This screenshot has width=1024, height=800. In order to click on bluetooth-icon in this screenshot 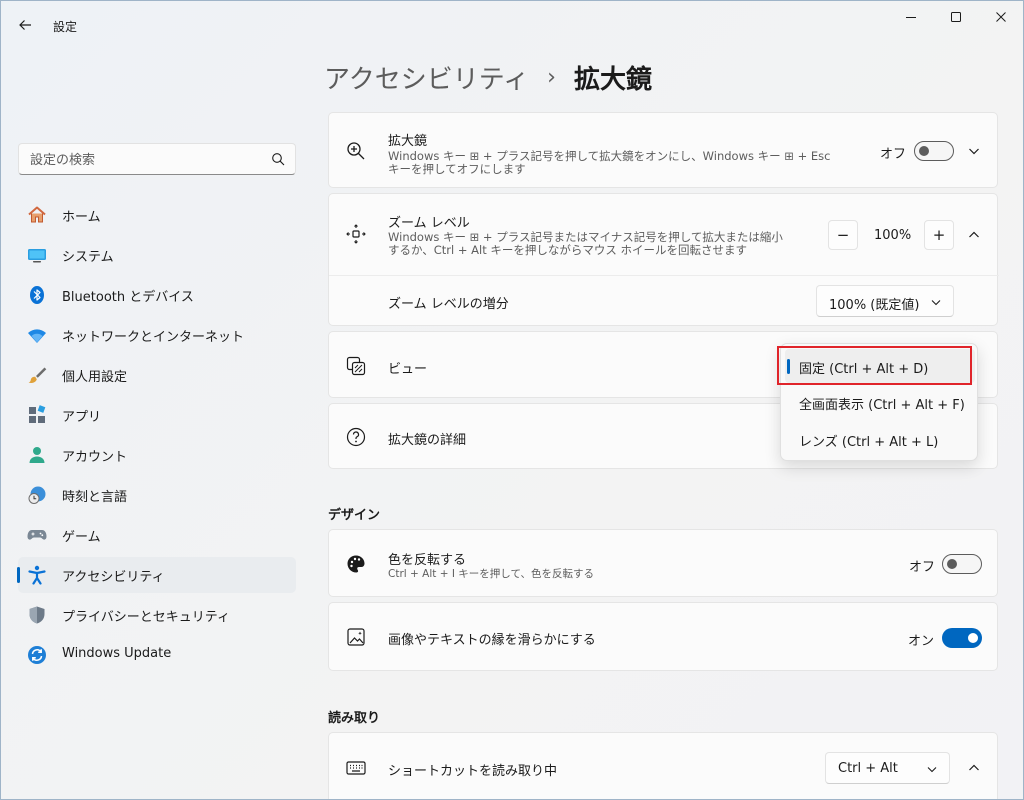, I will do `click(37, 295)`.